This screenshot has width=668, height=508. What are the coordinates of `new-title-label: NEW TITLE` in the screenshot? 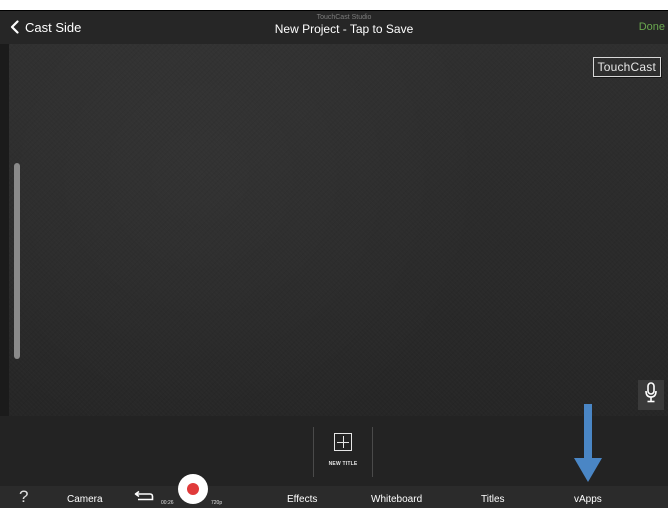 It's located at (343, 464).